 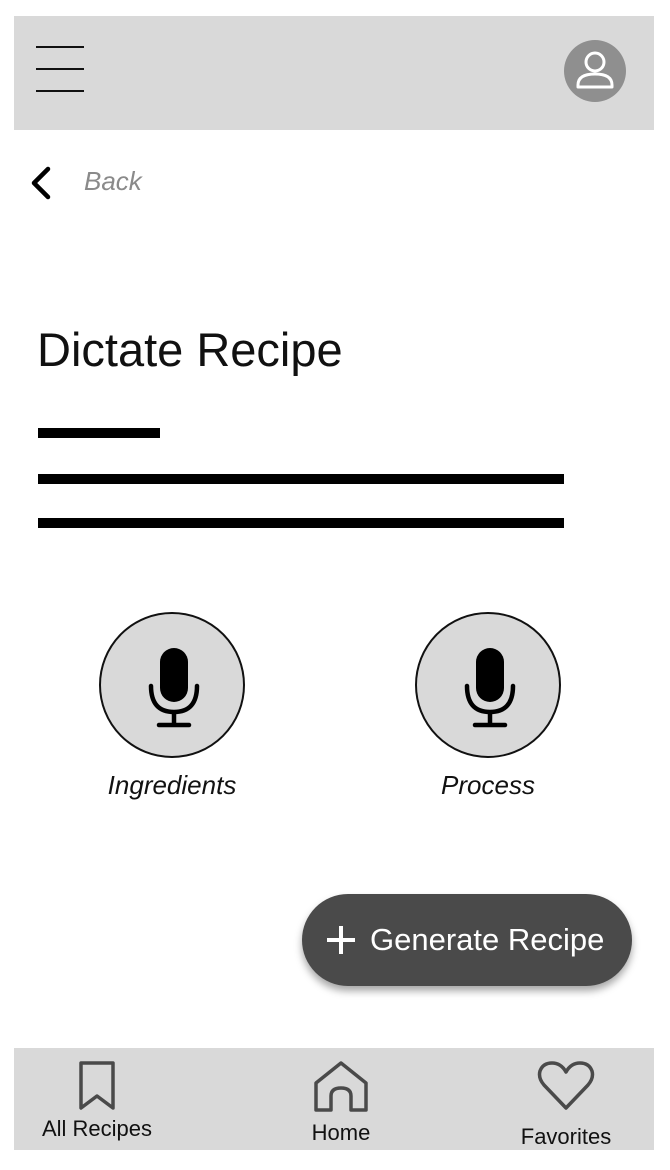 I want to click on plus-icon, so click(x=341, y=940).